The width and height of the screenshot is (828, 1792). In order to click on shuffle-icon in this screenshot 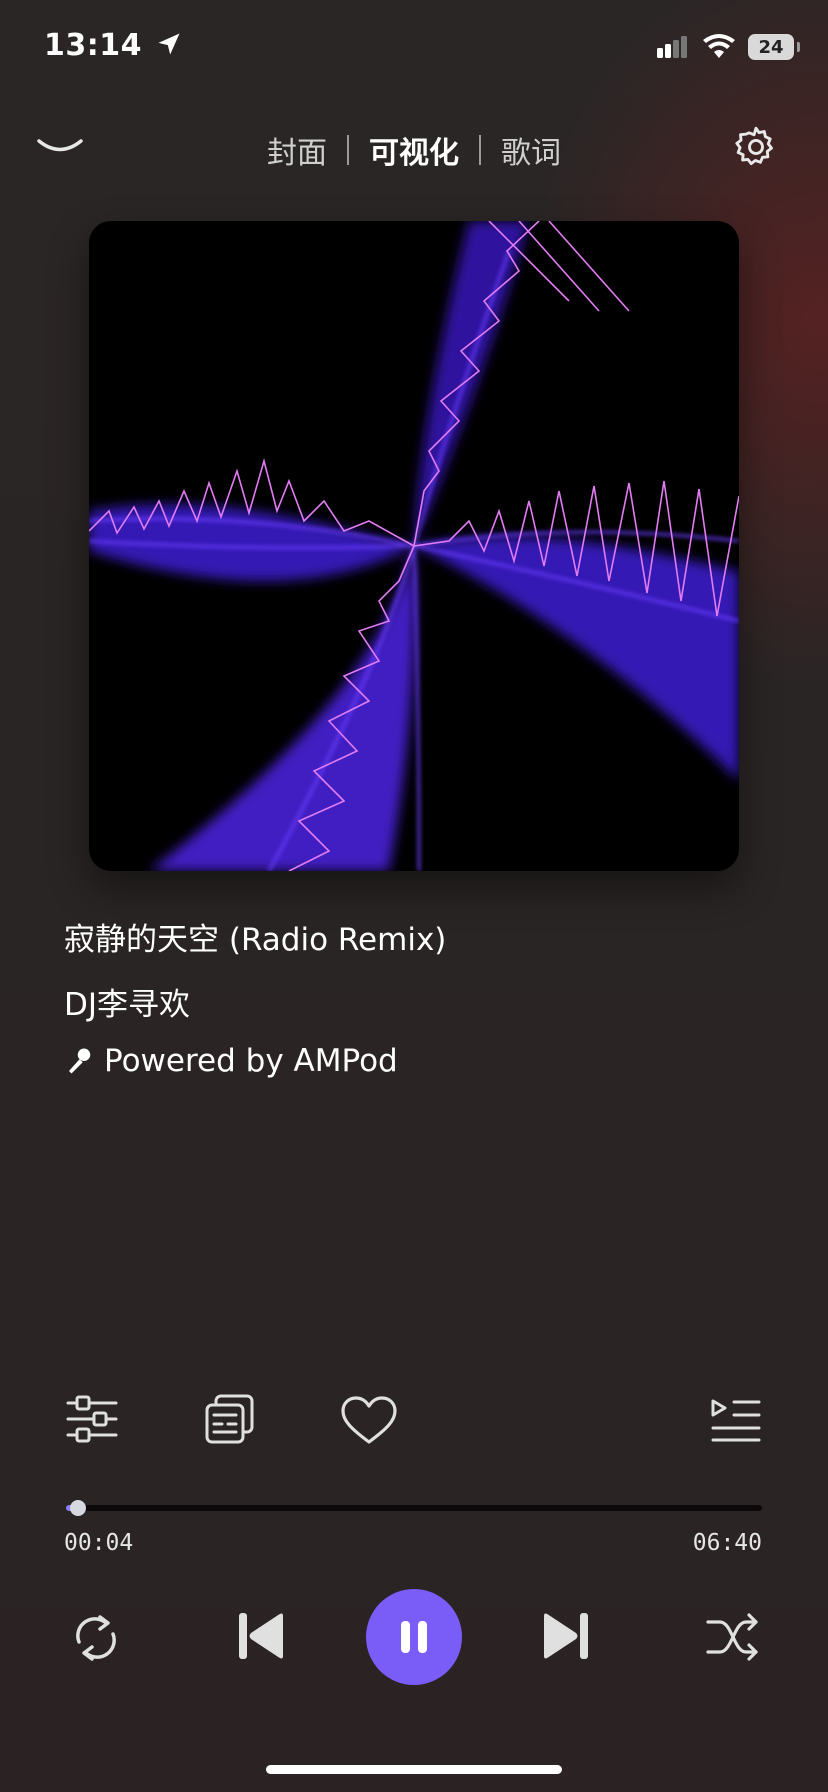, I will do `click(733, 1637)`.